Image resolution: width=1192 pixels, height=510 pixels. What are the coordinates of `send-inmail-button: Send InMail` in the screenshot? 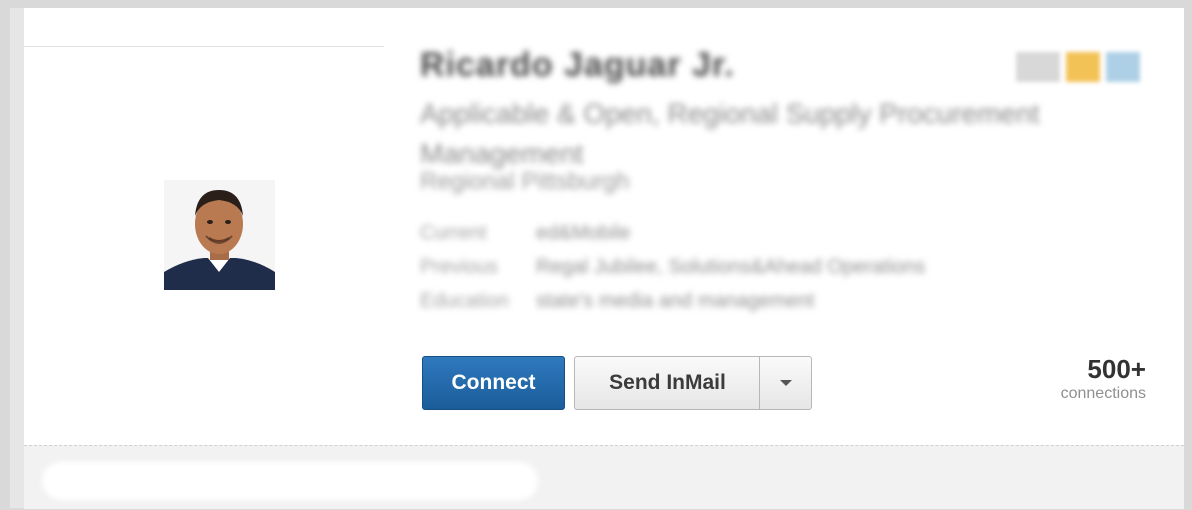 It's located at (667, 383).